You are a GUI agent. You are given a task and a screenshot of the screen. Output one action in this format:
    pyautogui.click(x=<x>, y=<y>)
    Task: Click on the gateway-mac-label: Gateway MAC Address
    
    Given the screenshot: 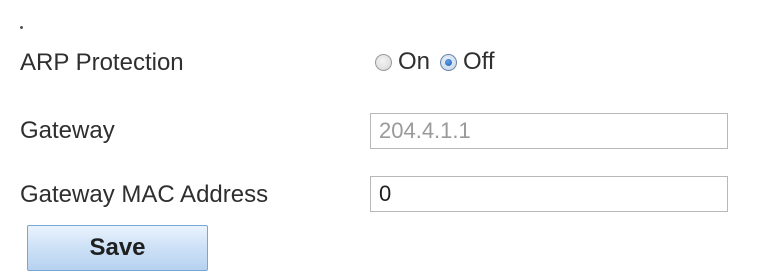 What is the action you would take?
    pyautogui.click(x=144, y=194)
    